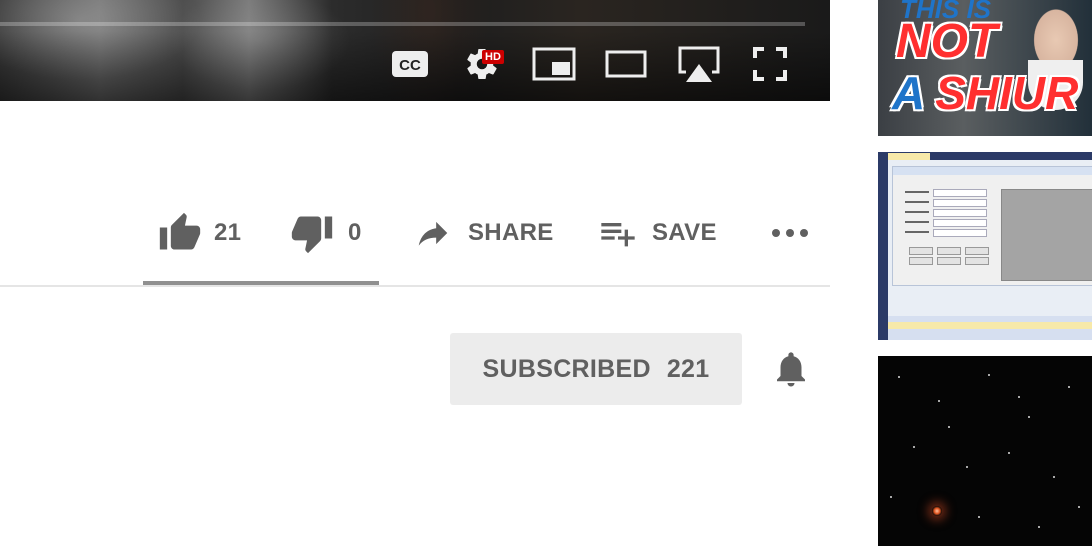 The width and height of the screenshot is (1092, 546). I want to click on cc-icon: CC, so click(410, 64).